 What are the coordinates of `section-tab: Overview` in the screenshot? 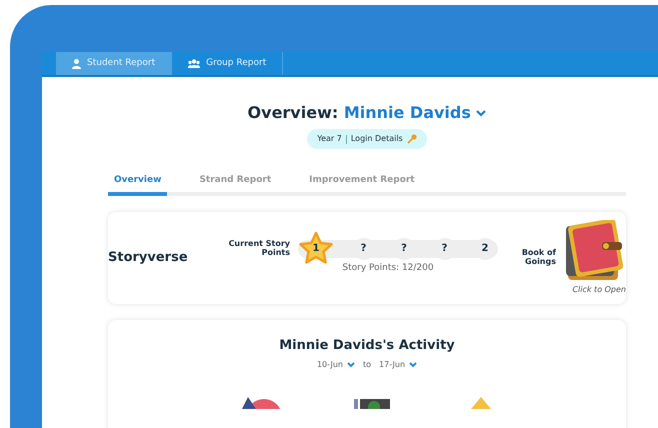 It's located at (138, 184).